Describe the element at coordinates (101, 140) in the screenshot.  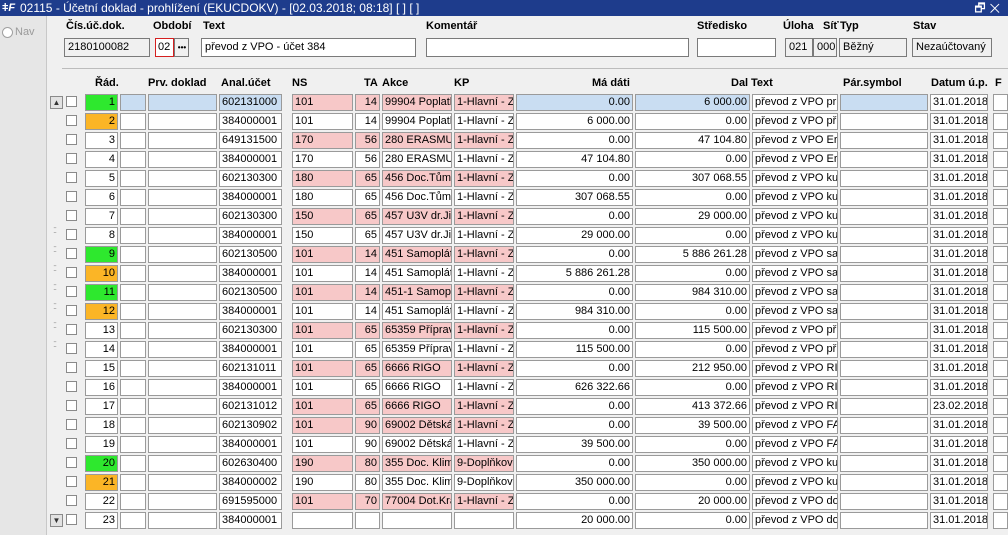
I see `row-number-cell: 3` at that location.